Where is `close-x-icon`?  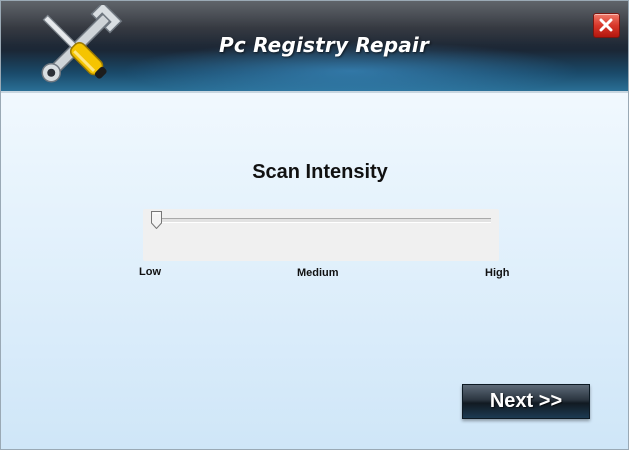 close-x-icon is located at coordinates (606, 25).